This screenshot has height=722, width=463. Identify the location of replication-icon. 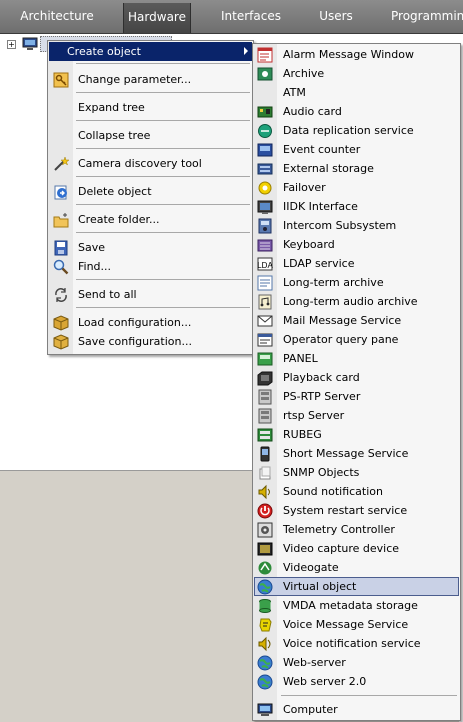
(265, 131).